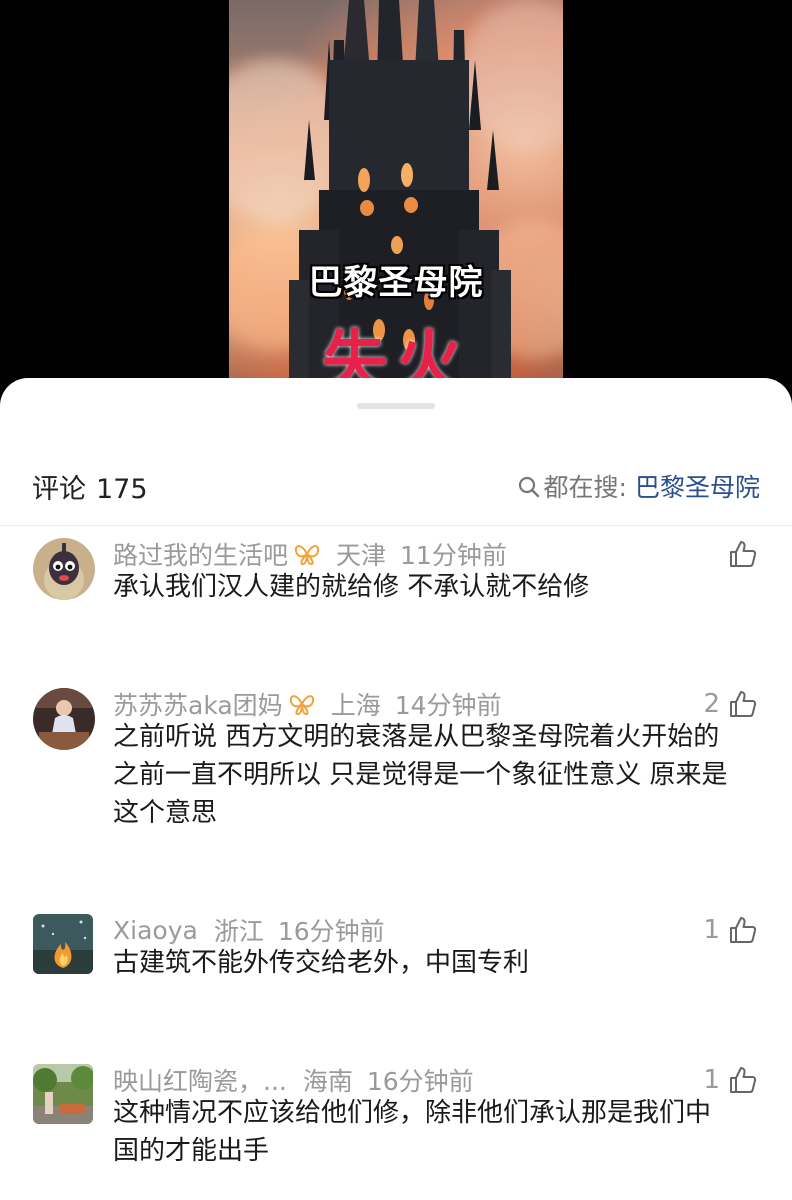  What do you see at coordinates (198, 704) in the screenshot?
I see `comment-username: 苏苏苏aka团妈` at bounding box center [198, 704].